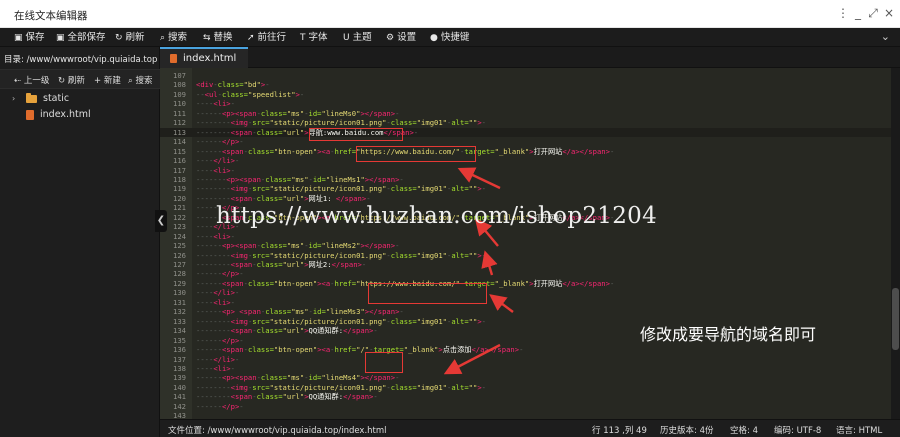 The image size is (900, 437). Describe the element at coordinates (843, 13) in the screenshot. I see `menu-dots-icon: ⋮` at that location.